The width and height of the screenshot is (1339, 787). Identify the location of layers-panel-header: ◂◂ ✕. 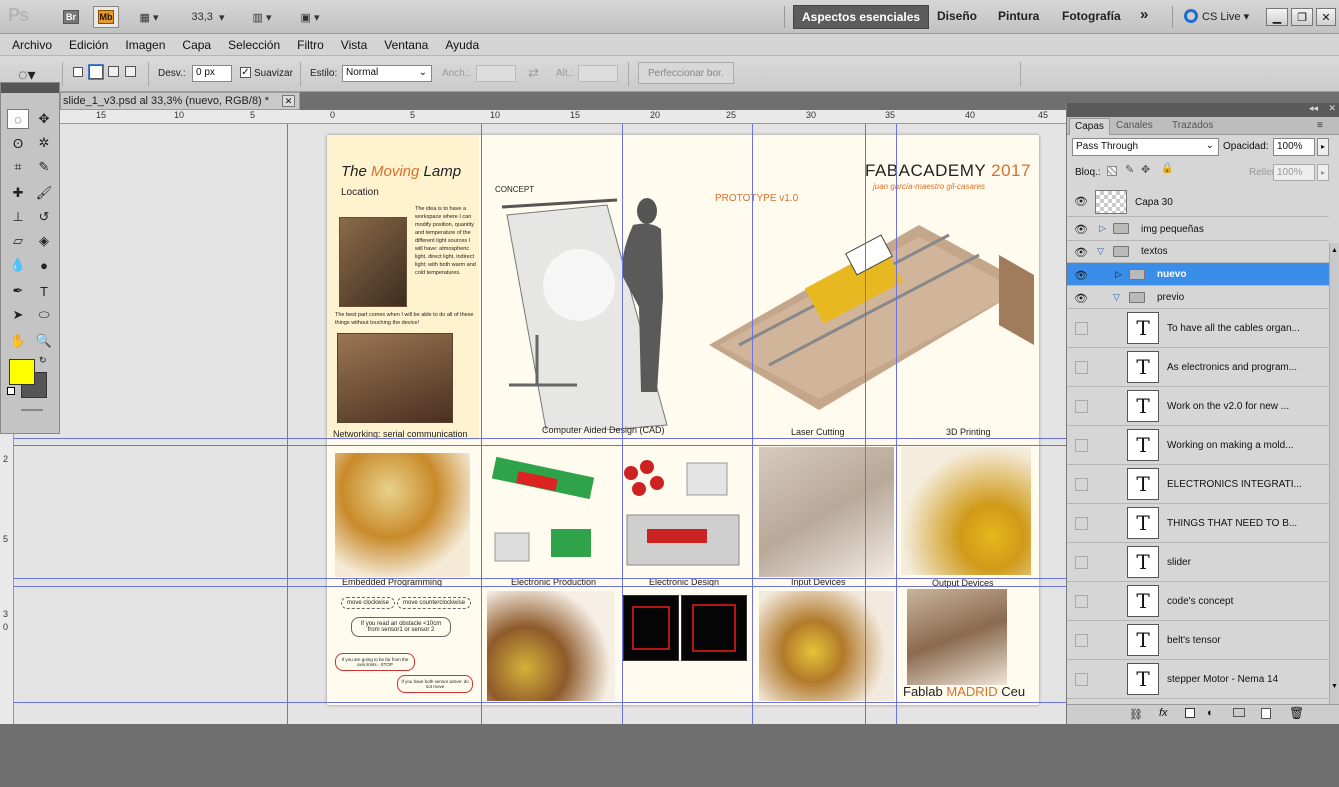
(1203, 110).